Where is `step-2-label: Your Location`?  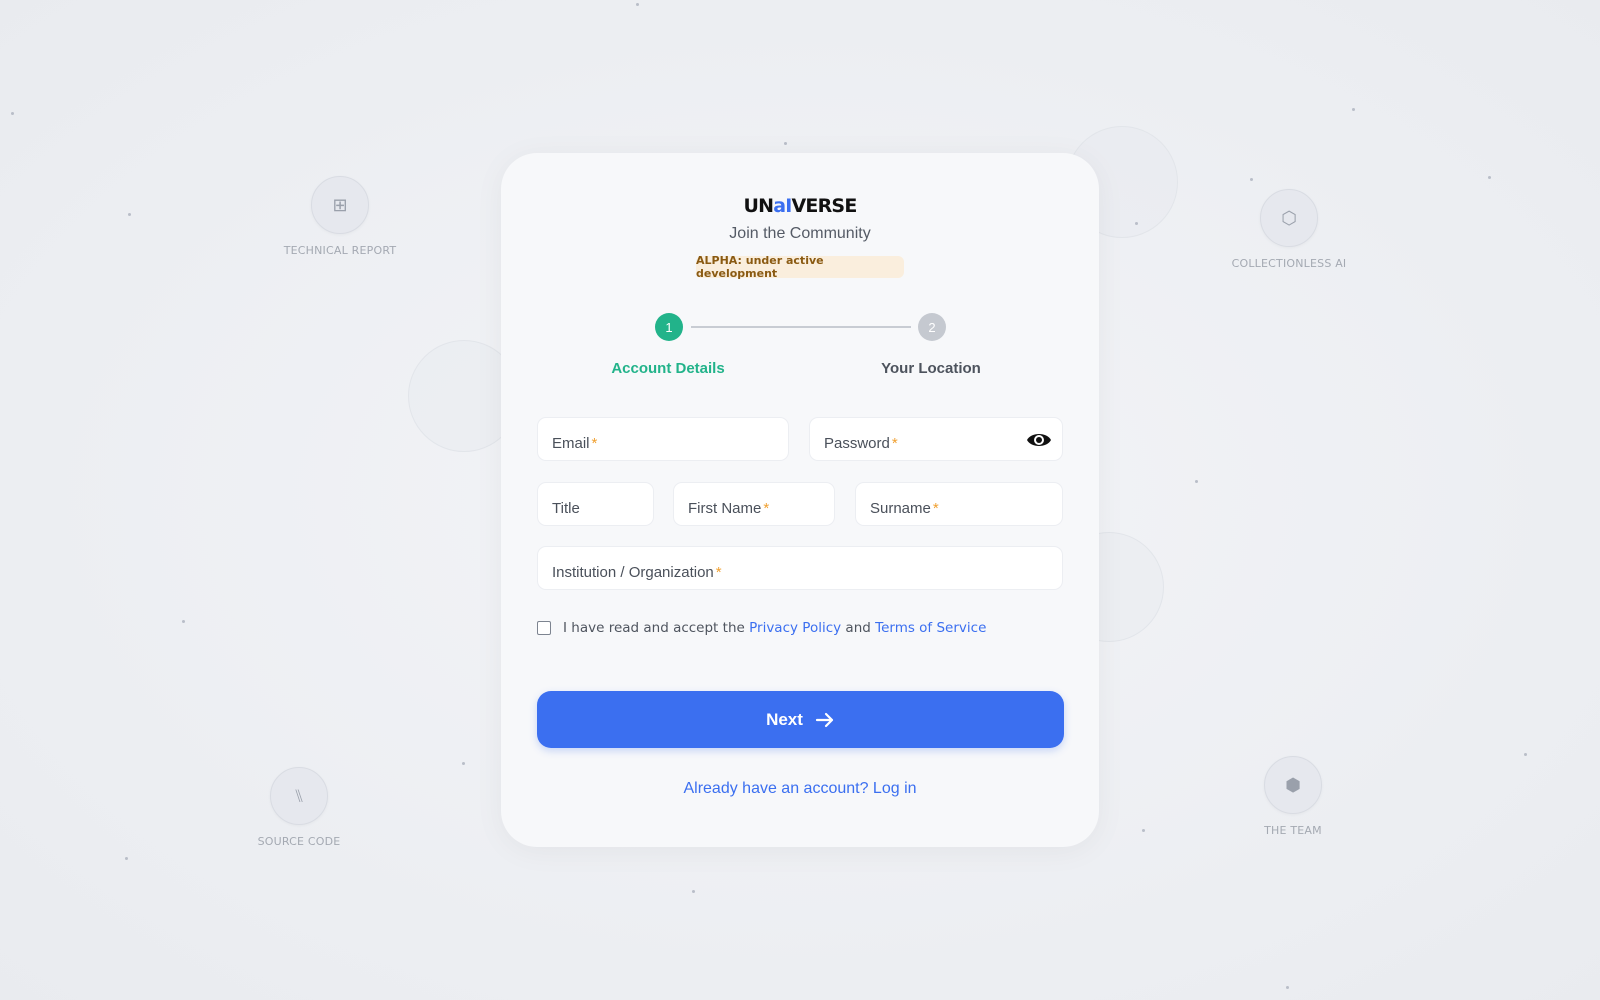
step-2-label: Your Location is located at coordinates (931, 368).